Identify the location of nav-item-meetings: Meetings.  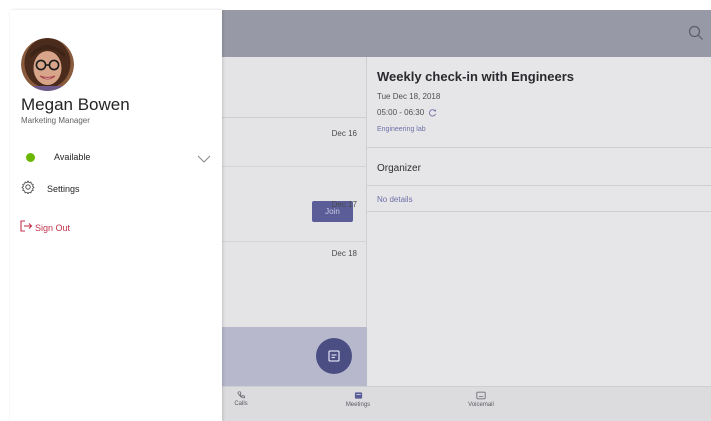
(358, 399).